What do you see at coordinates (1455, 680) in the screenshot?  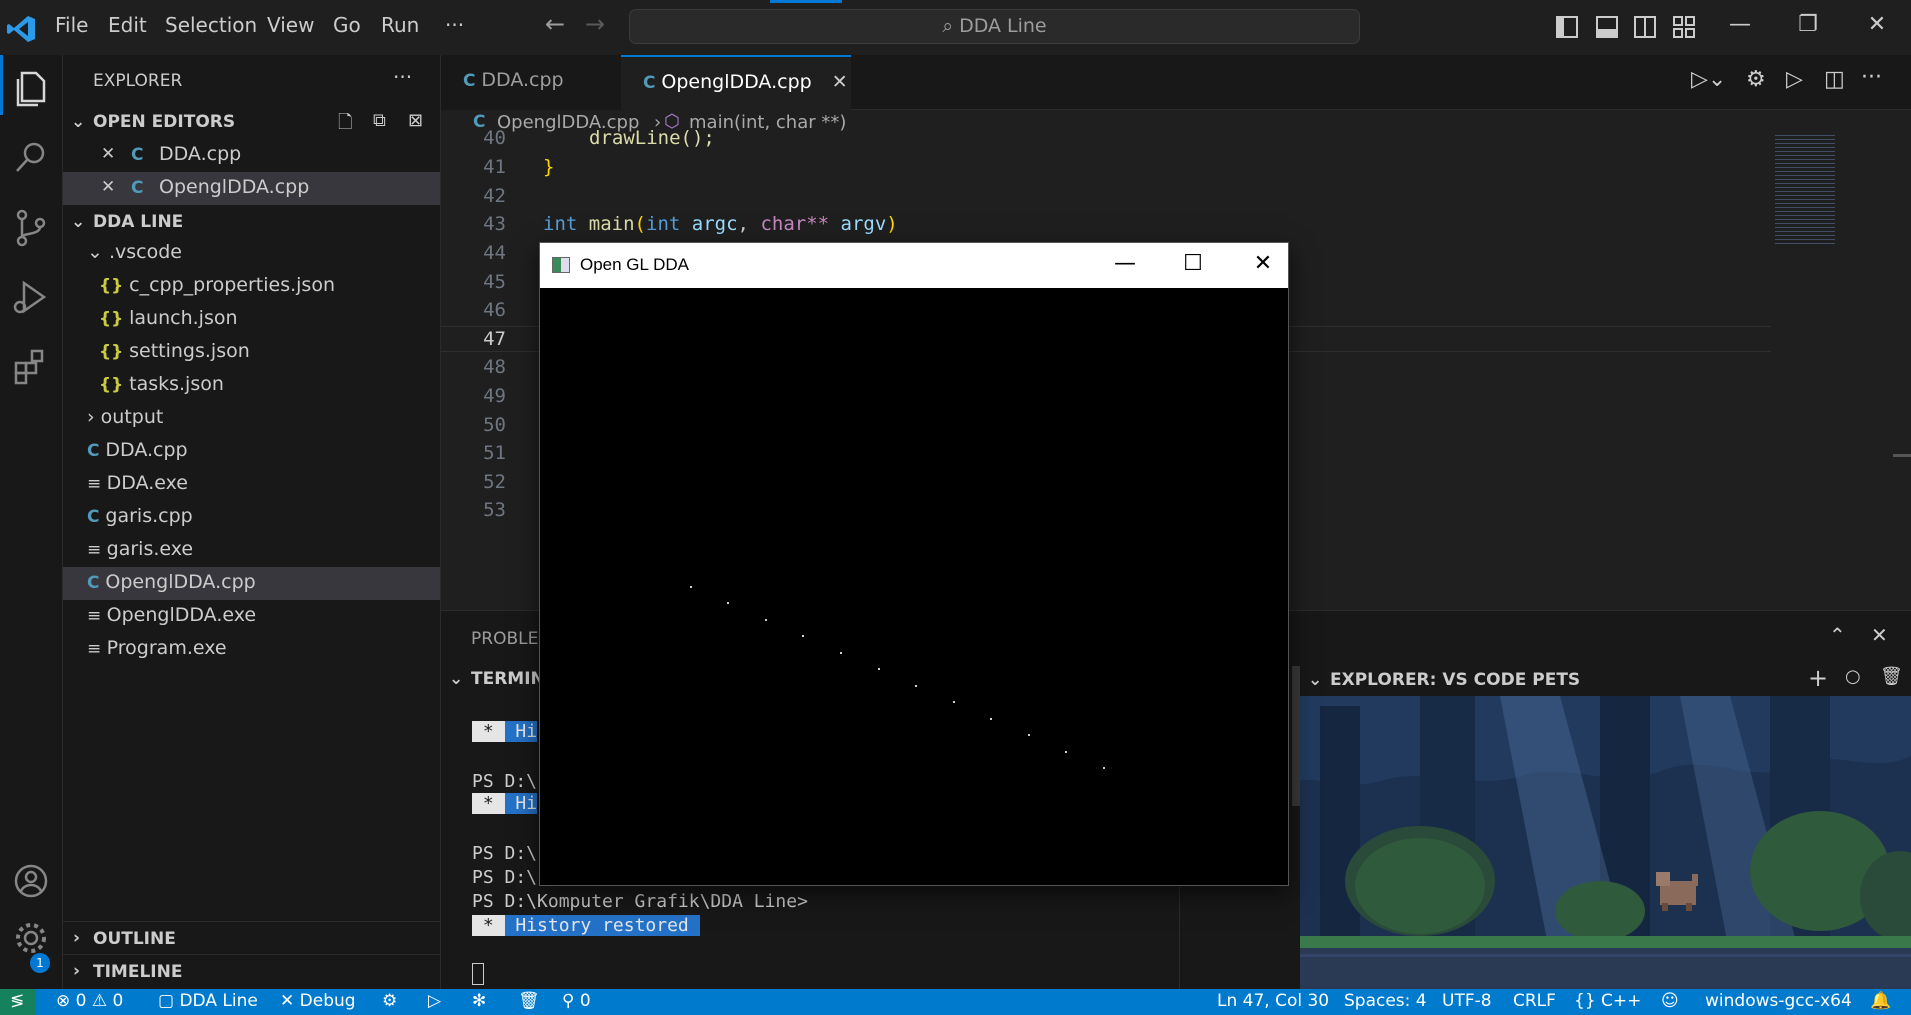 I see `pets-header-title: EXPLORER: VS CODE PETS` at bounding box center [1455, 680].